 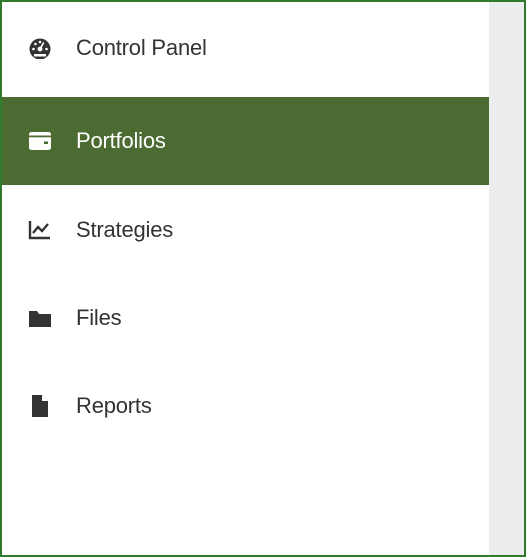 What do you see at coordinates (125, 229) in the screenshot?
I see `sidebar-item-label: Strategies` at bounding box center [125, 229].